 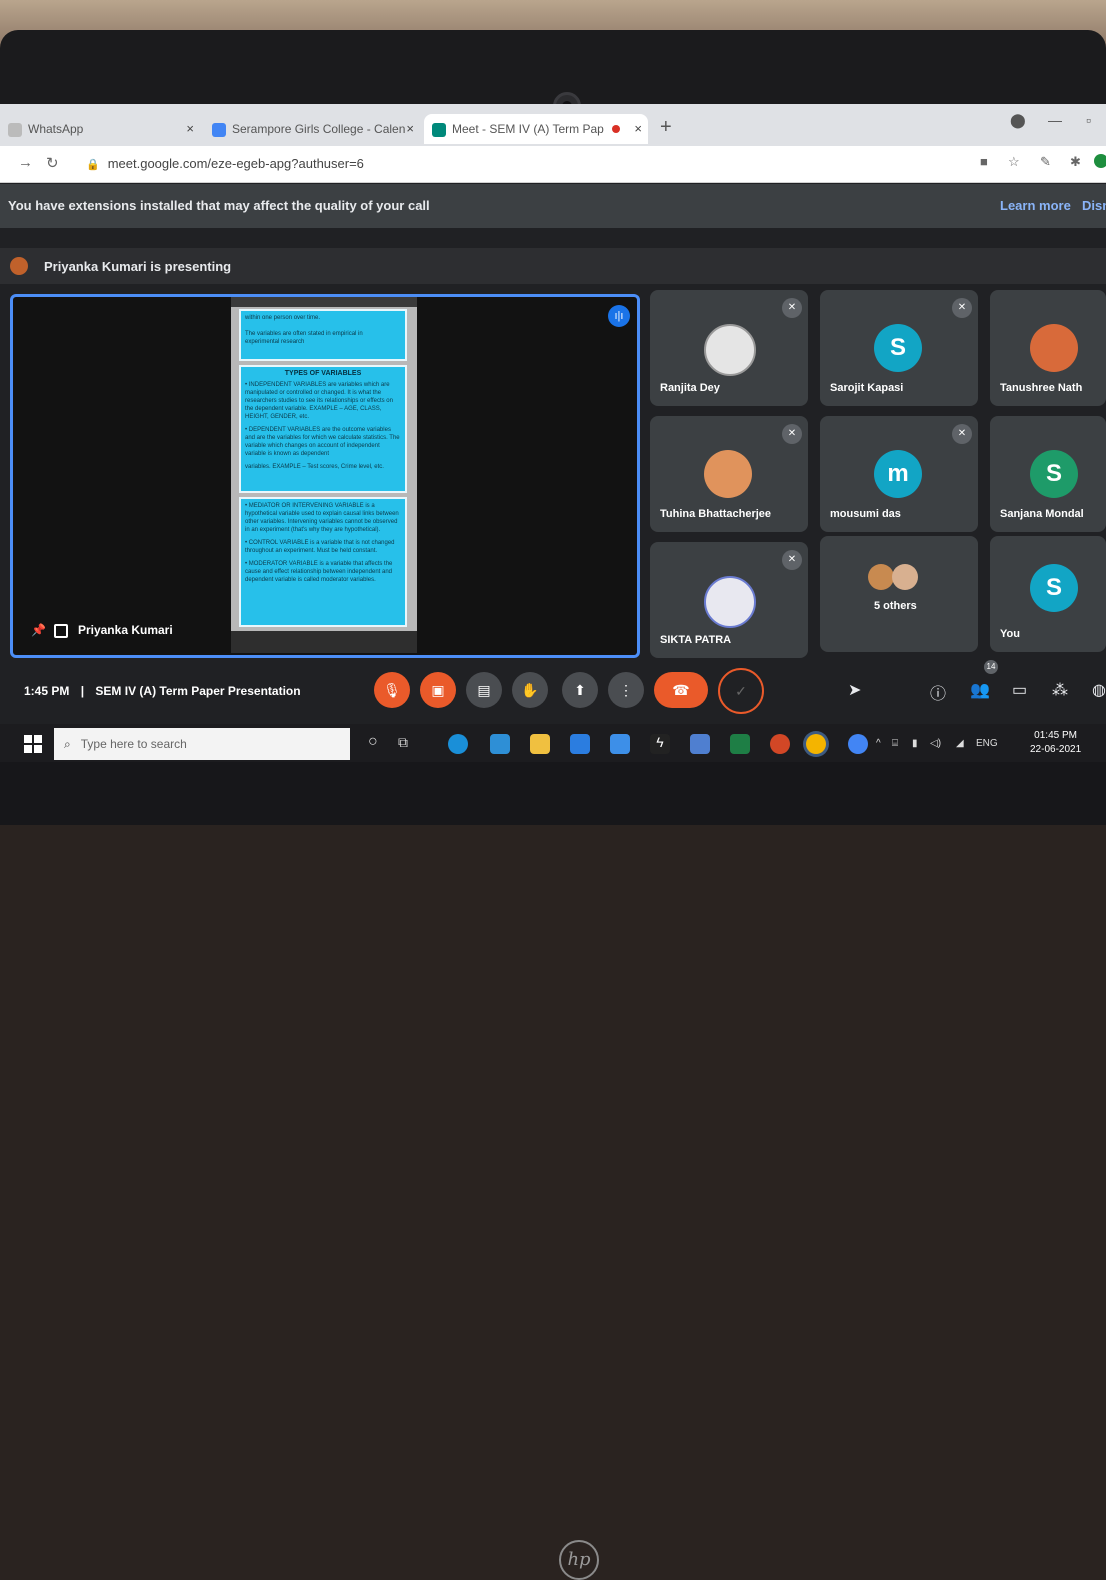 What do you see at coordinates (666, 127) in the screenshot?
I see `new-tab-button: +` at bounding box center [666, 127].